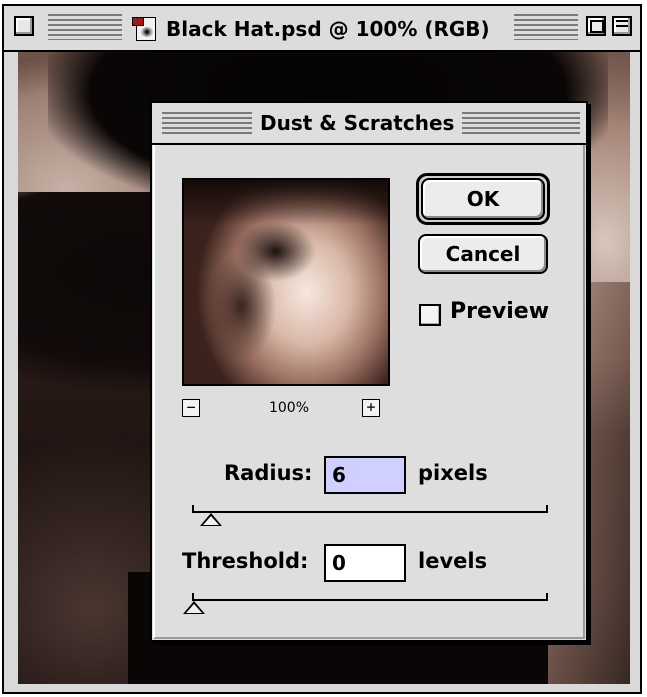 This screenshot has height=697, width=647. I want to click on zoom-box-button, so click(596, 26).